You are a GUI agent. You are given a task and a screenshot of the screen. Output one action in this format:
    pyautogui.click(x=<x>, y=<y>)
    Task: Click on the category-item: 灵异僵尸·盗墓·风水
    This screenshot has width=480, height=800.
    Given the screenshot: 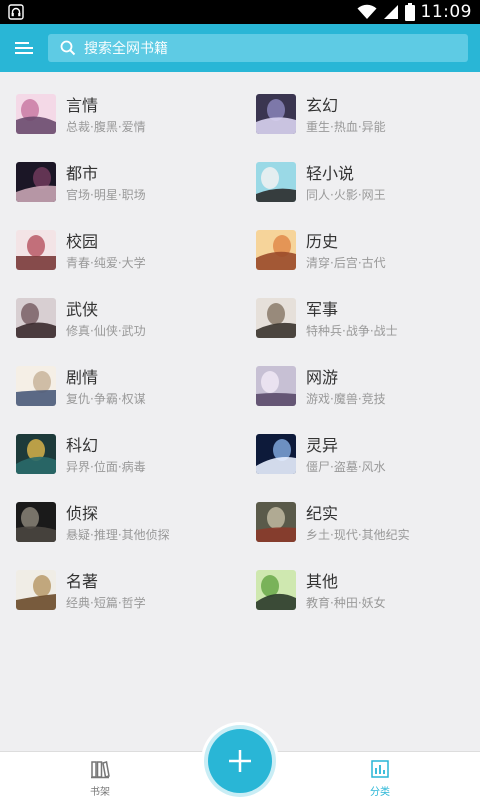 What is the action you would take?
    pyautogui.click(x=366, y=458)
    